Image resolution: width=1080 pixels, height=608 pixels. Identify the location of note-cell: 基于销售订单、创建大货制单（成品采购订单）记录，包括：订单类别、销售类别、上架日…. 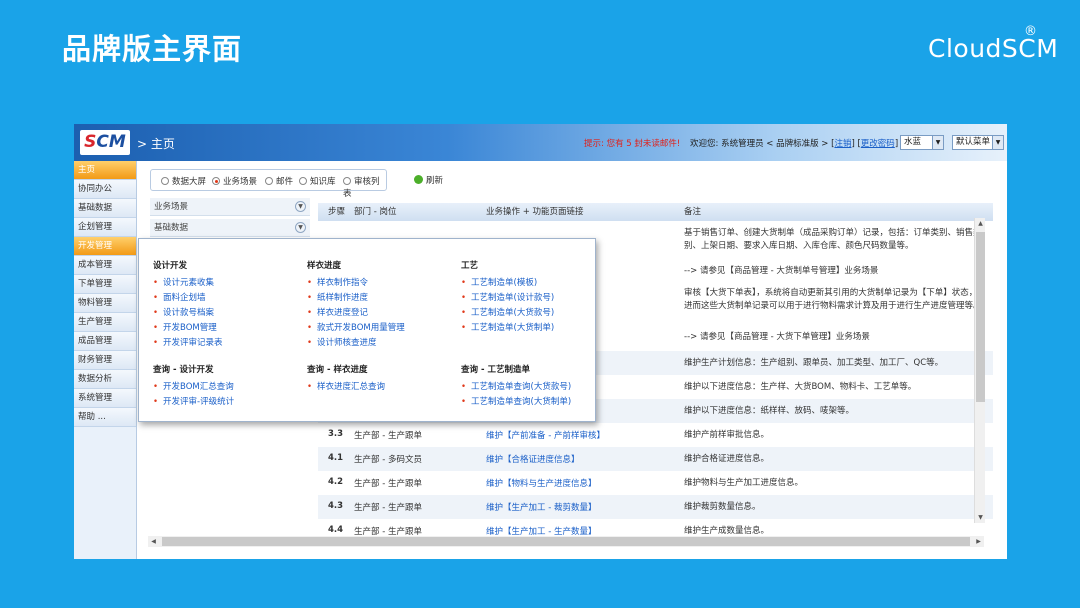
(833, 239).